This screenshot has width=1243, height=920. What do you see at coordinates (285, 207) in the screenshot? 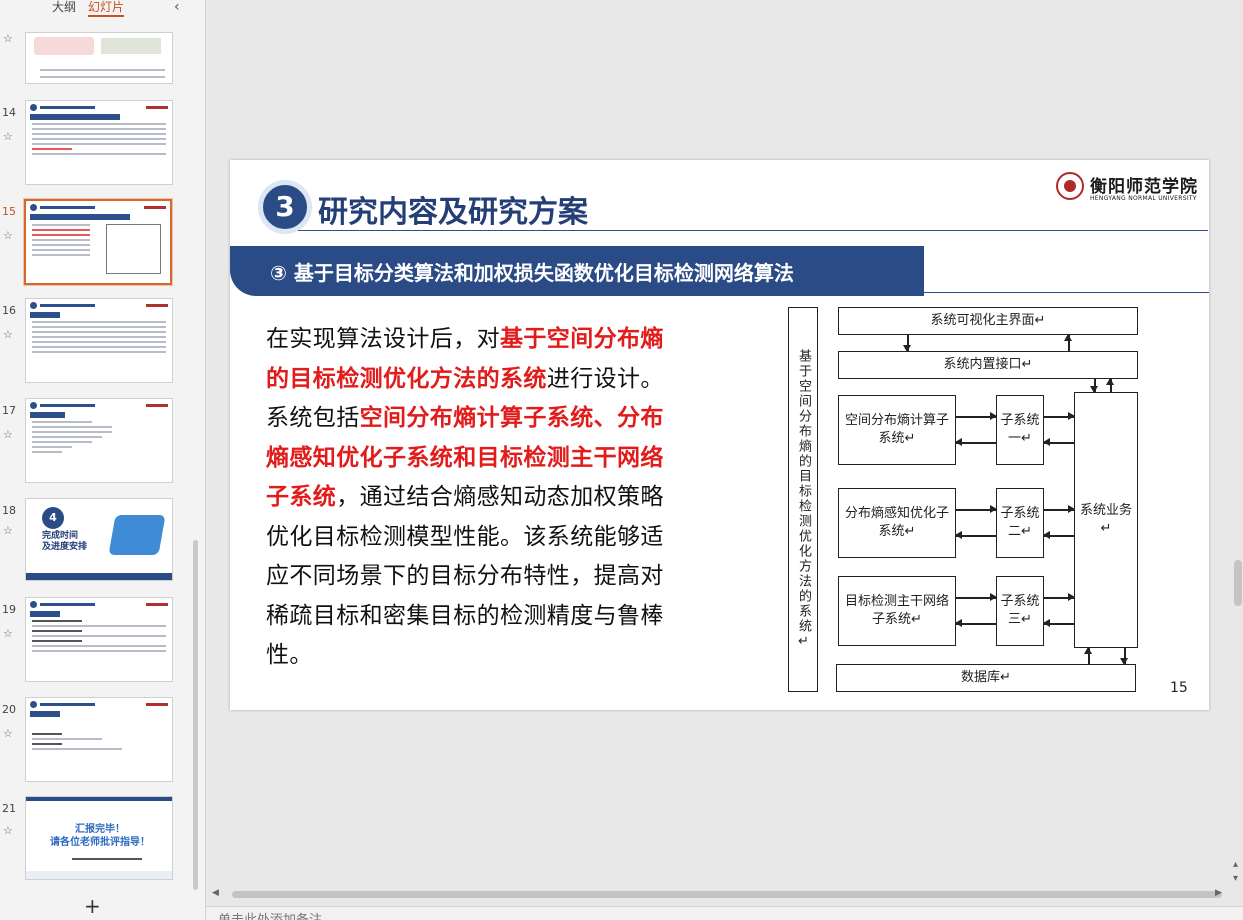
I see `section-number-badge: 3` at bounding box center [285, 207].